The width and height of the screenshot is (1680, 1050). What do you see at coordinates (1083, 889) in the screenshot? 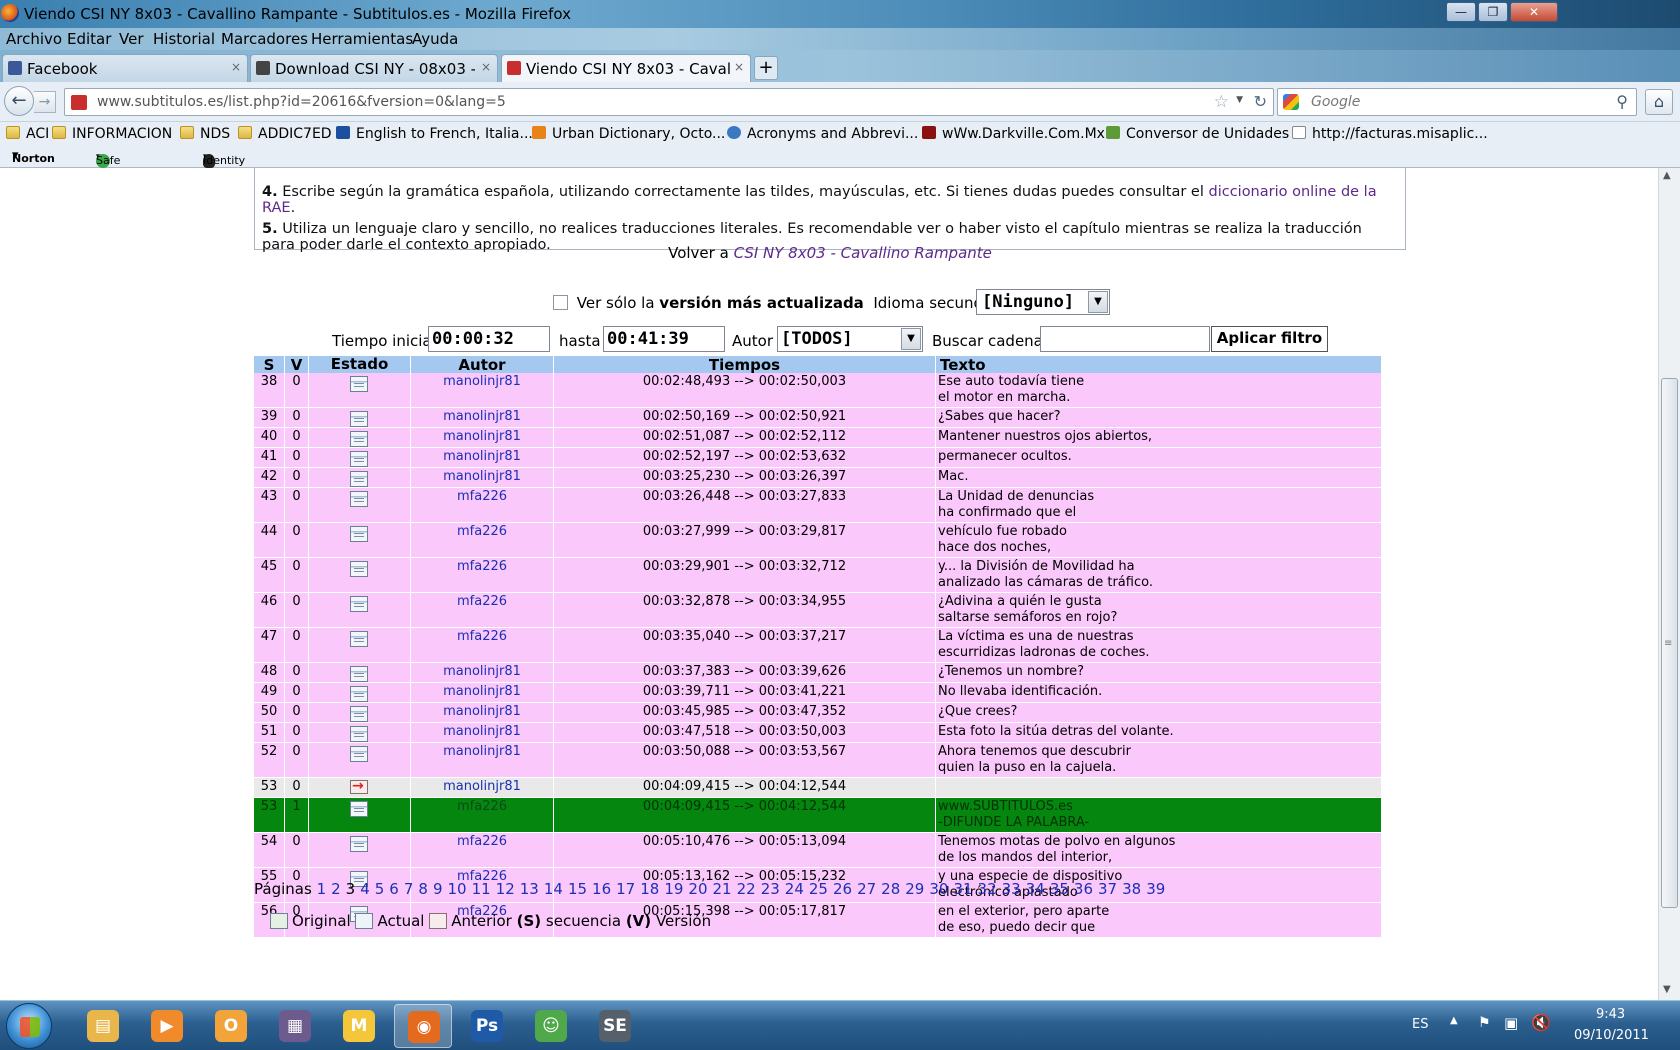
I see `page-link: 36` at bounding box center [1083, 889].